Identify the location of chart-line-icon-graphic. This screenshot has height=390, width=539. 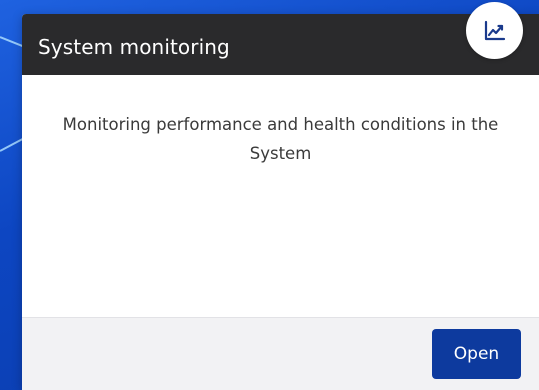
(494, 30).